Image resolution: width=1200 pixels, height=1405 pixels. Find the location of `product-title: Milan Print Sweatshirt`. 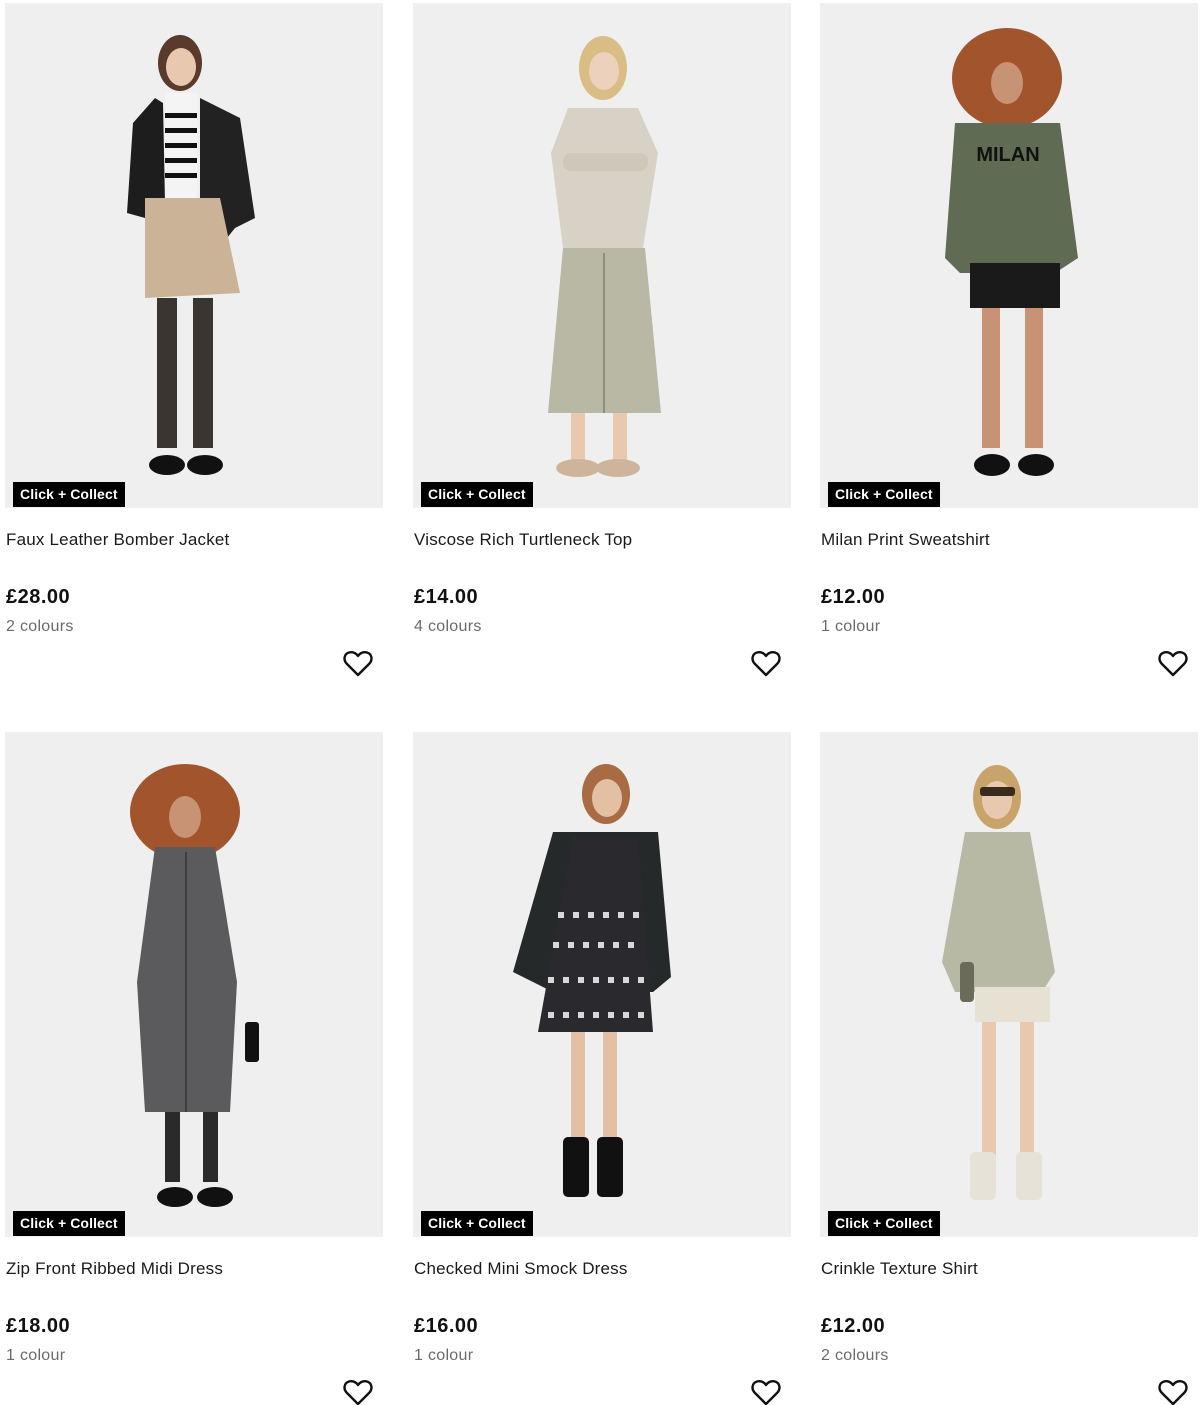

product-title: Milan Print Sweatshirt is located at coordinates (905, 540).